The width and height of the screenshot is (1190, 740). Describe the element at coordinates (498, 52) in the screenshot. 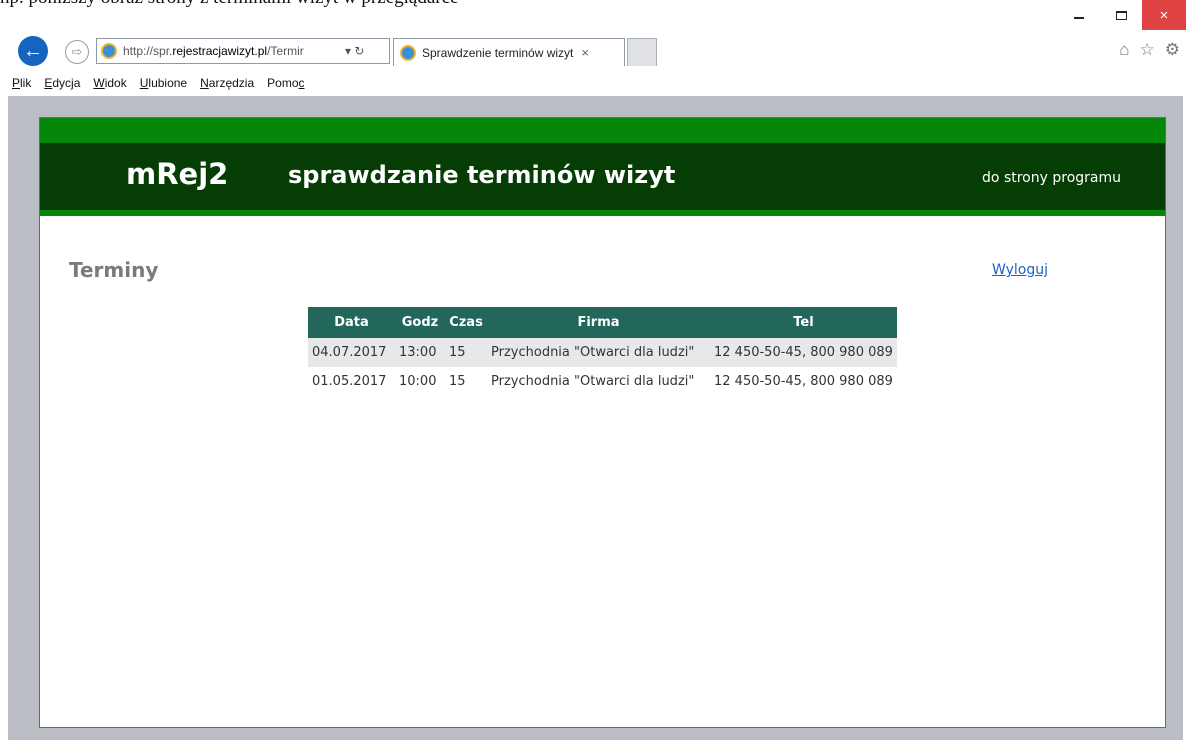

I see `tab-title: Sprawdzenie terminów wizyt` at that location.